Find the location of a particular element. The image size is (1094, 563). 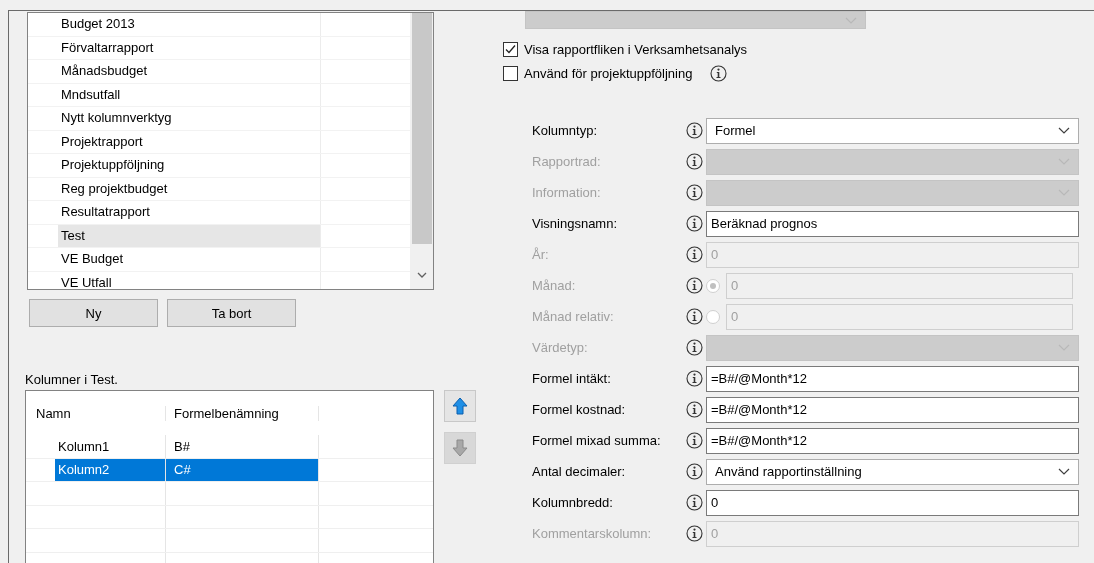

table-row: Kolumn1 B# is located at coordinates (229, 447).